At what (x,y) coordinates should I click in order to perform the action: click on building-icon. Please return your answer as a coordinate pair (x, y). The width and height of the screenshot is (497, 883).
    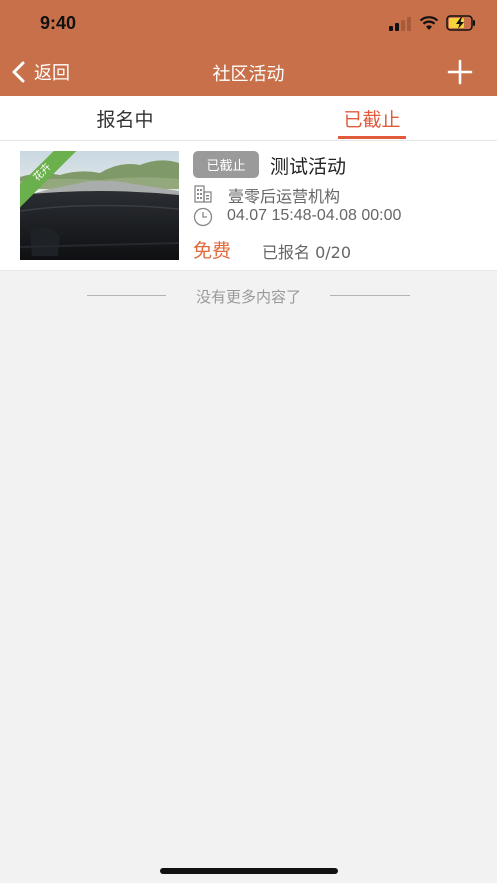
    Looking at the image, I should click on (203, 194).